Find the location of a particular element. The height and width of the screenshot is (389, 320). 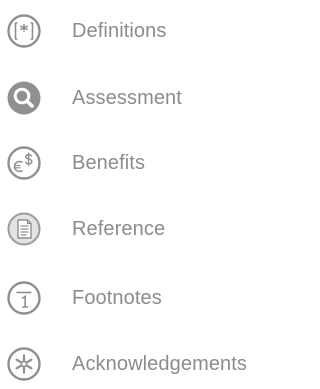

nav-item-acknowledgements: Acknowledgements is located at coordinates (156, 364).